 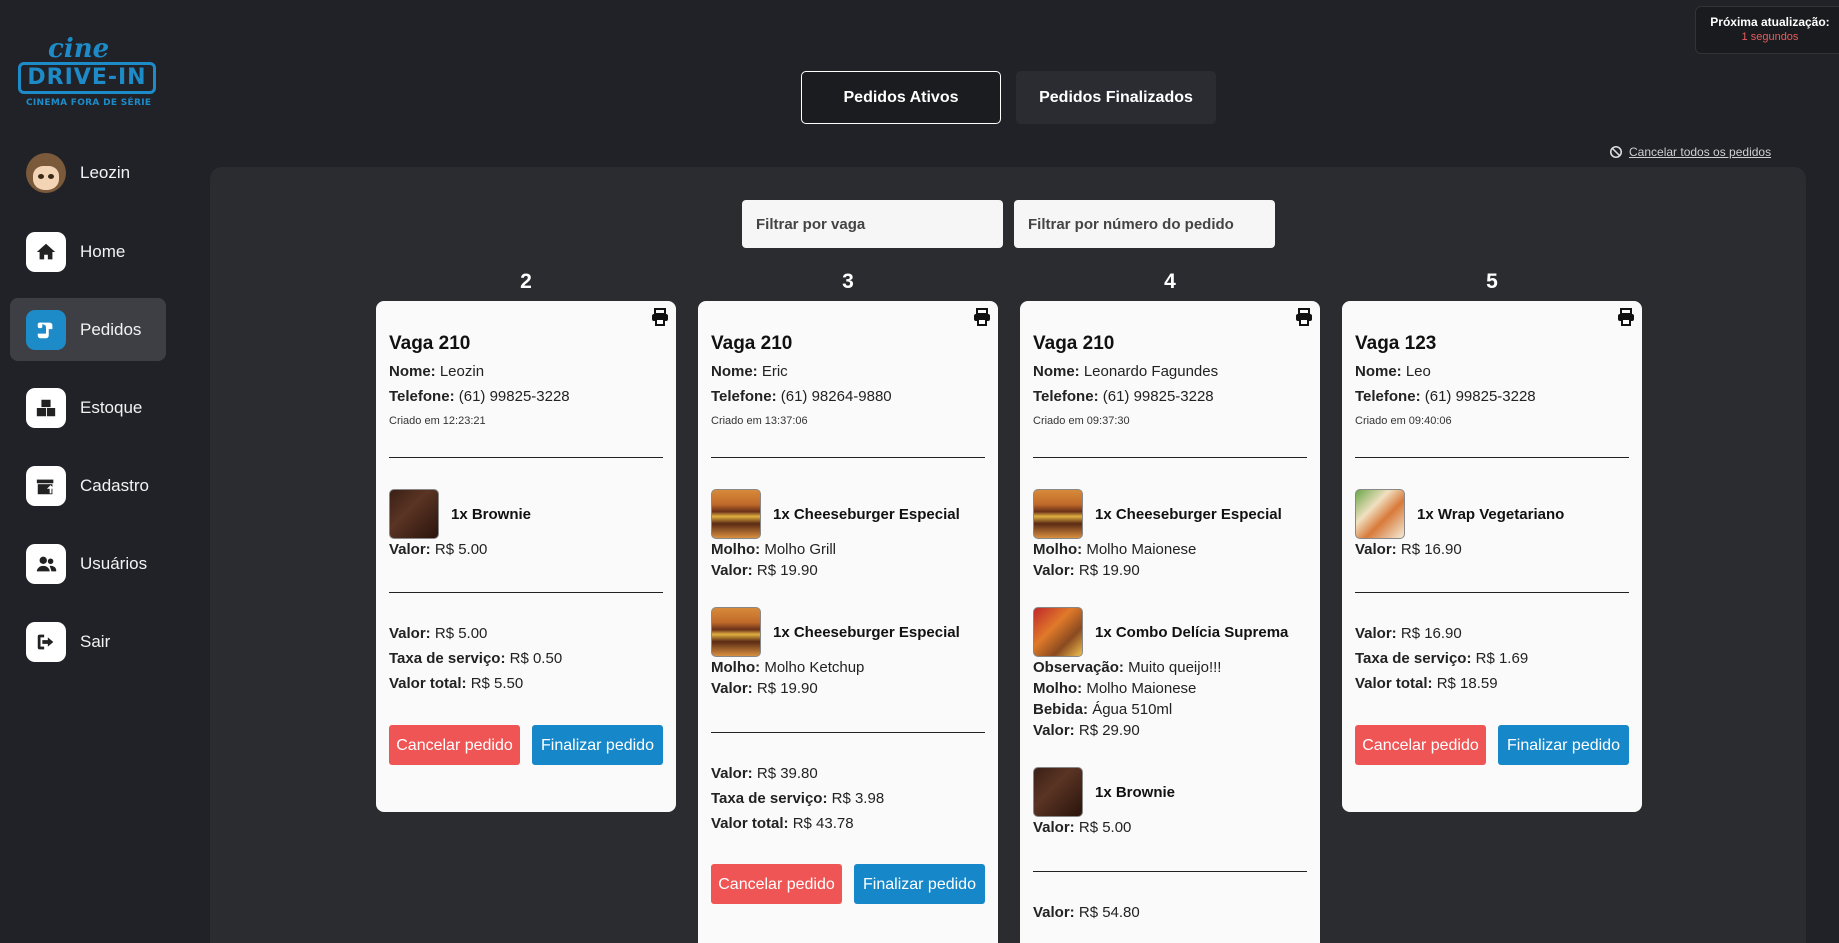 I want to click on service-fee-value: R$ 1.69, so click(x=1502, y=658).